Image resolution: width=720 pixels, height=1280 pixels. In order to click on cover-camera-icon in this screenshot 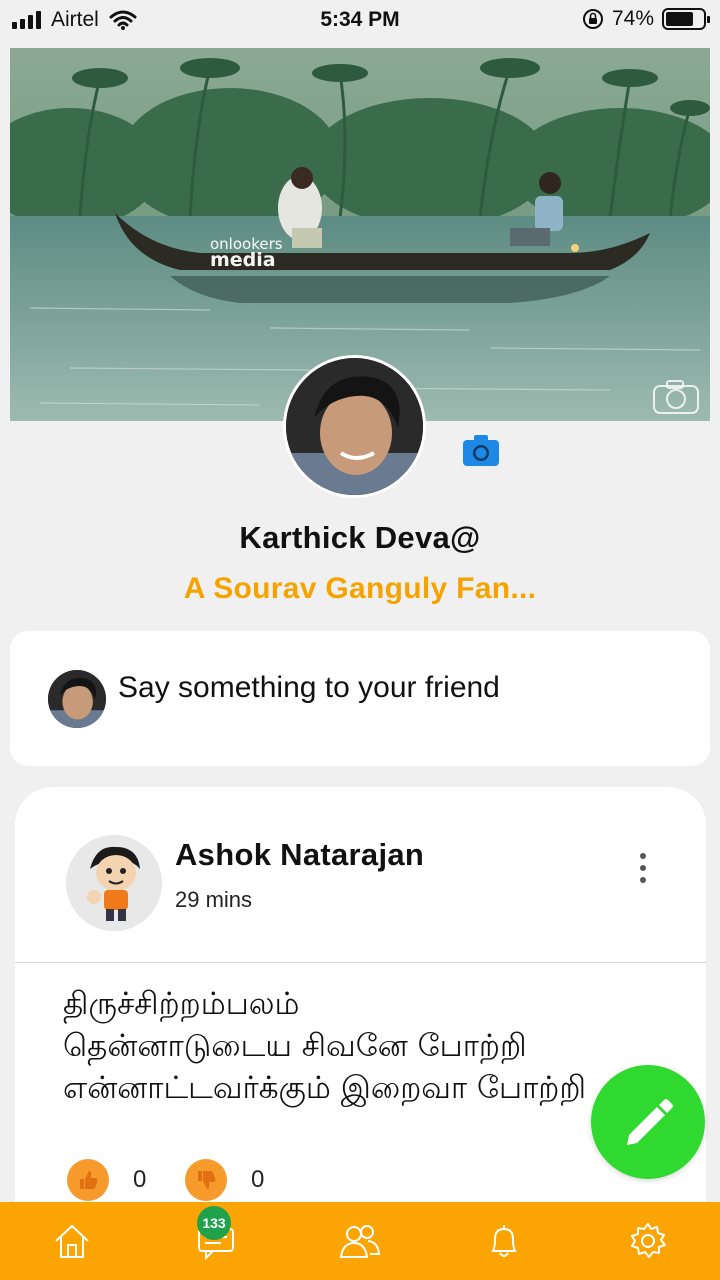, I will do `click(676, 397)`.